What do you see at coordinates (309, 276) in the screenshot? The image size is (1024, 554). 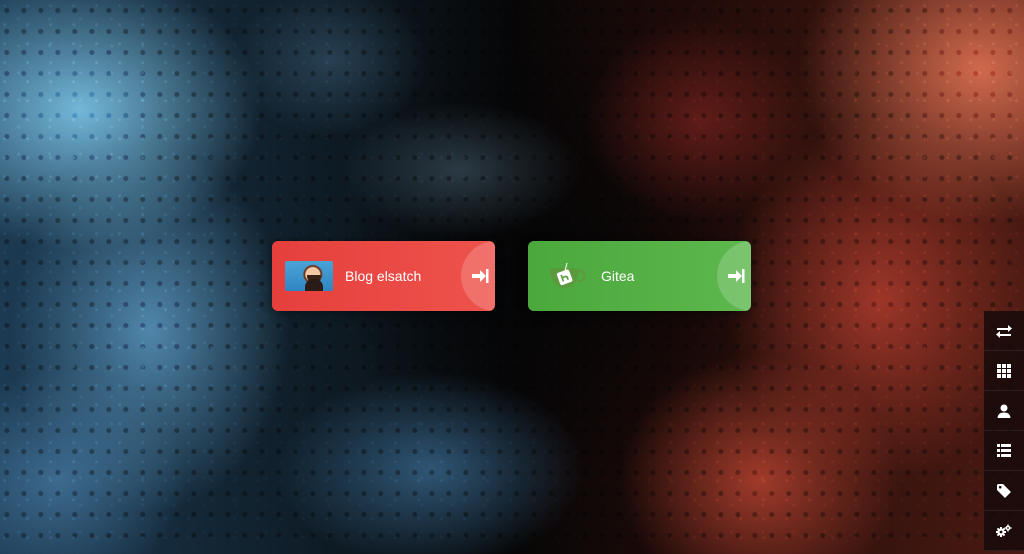 I see `avatar` at bounding box center [309, 276].